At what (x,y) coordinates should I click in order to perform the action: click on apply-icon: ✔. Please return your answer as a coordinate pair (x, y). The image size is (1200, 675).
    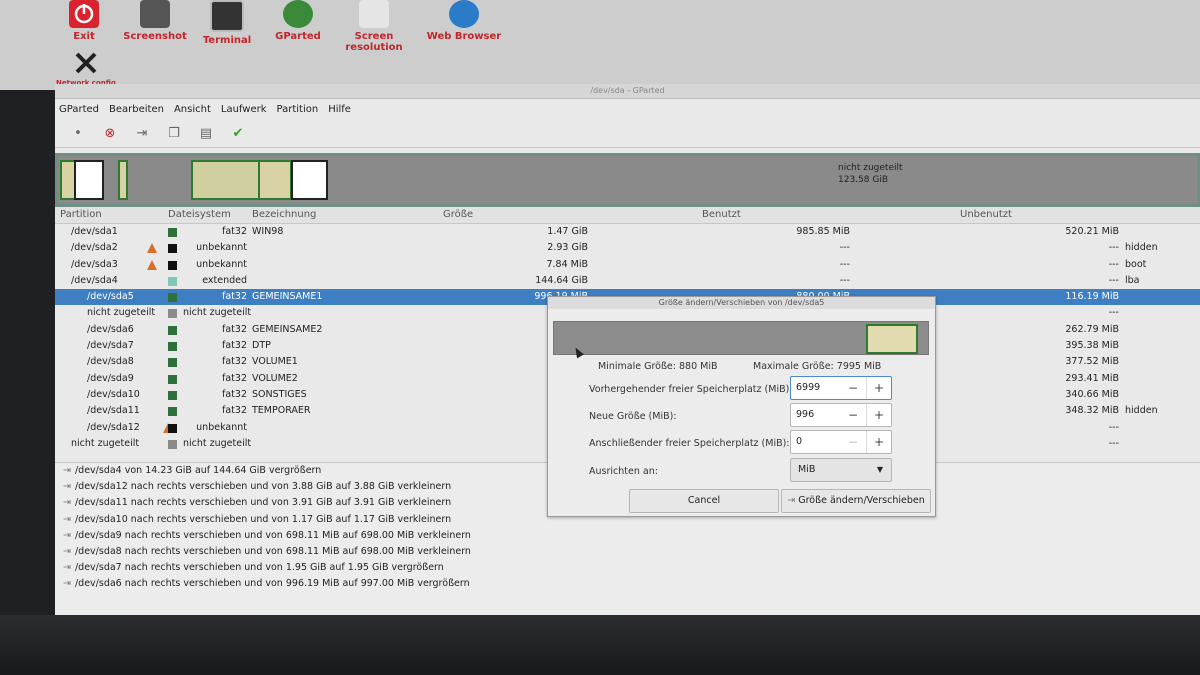
    Looking at the image, I should click on (238, 133).